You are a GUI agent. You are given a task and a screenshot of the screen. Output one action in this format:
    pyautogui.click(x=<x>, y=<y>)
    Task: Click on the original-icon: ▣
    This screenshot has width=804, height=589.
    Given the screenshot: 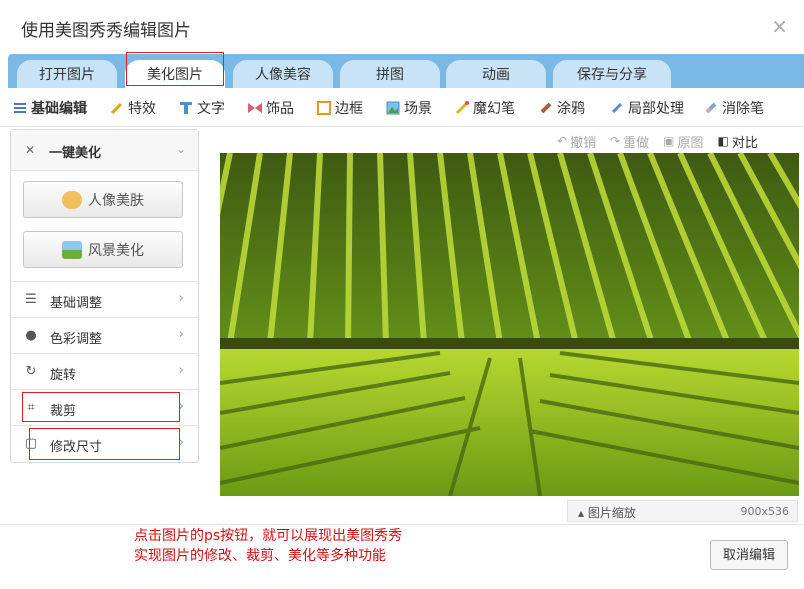 What is the action you would take?
    pyautogui.click(x=669, y=141)
    